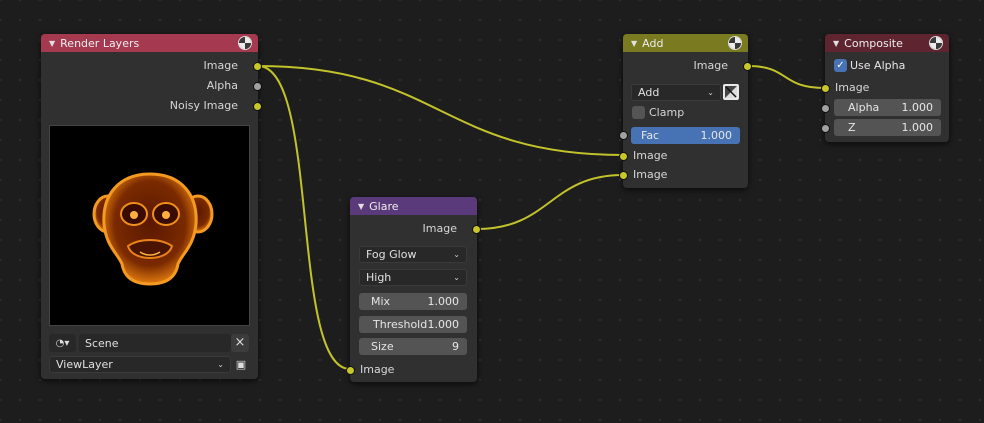 The height and width of the screenshot is (423, 984). What do you see at coordinates (650, 155) in the screenshot?
I see `input-image-1-label: Image` at bounding box center [650, 155].